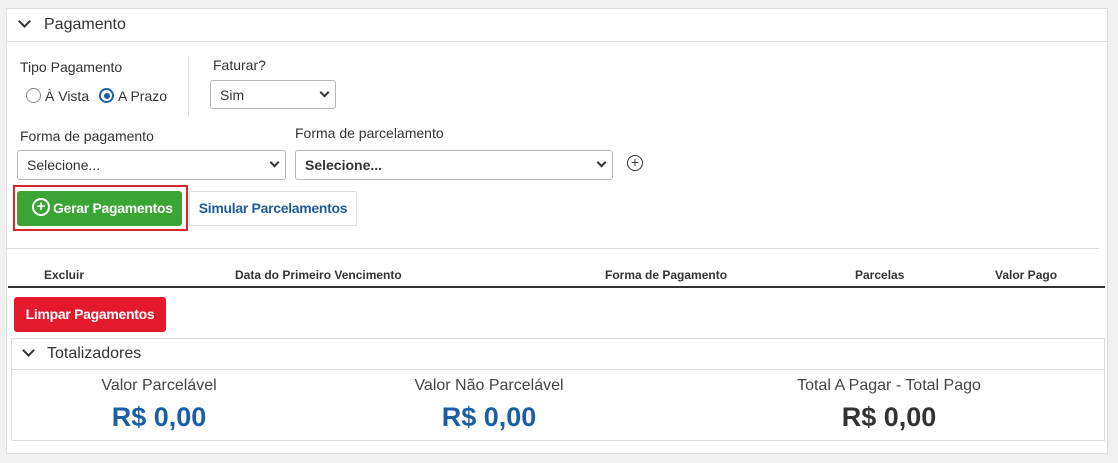 This screenshot has height=463, width=1118. What do you see at coordinates (889, 417) in the screenshot?
I see `total-pagar-value: R$ 0,00` at bounding box center [889, 417].